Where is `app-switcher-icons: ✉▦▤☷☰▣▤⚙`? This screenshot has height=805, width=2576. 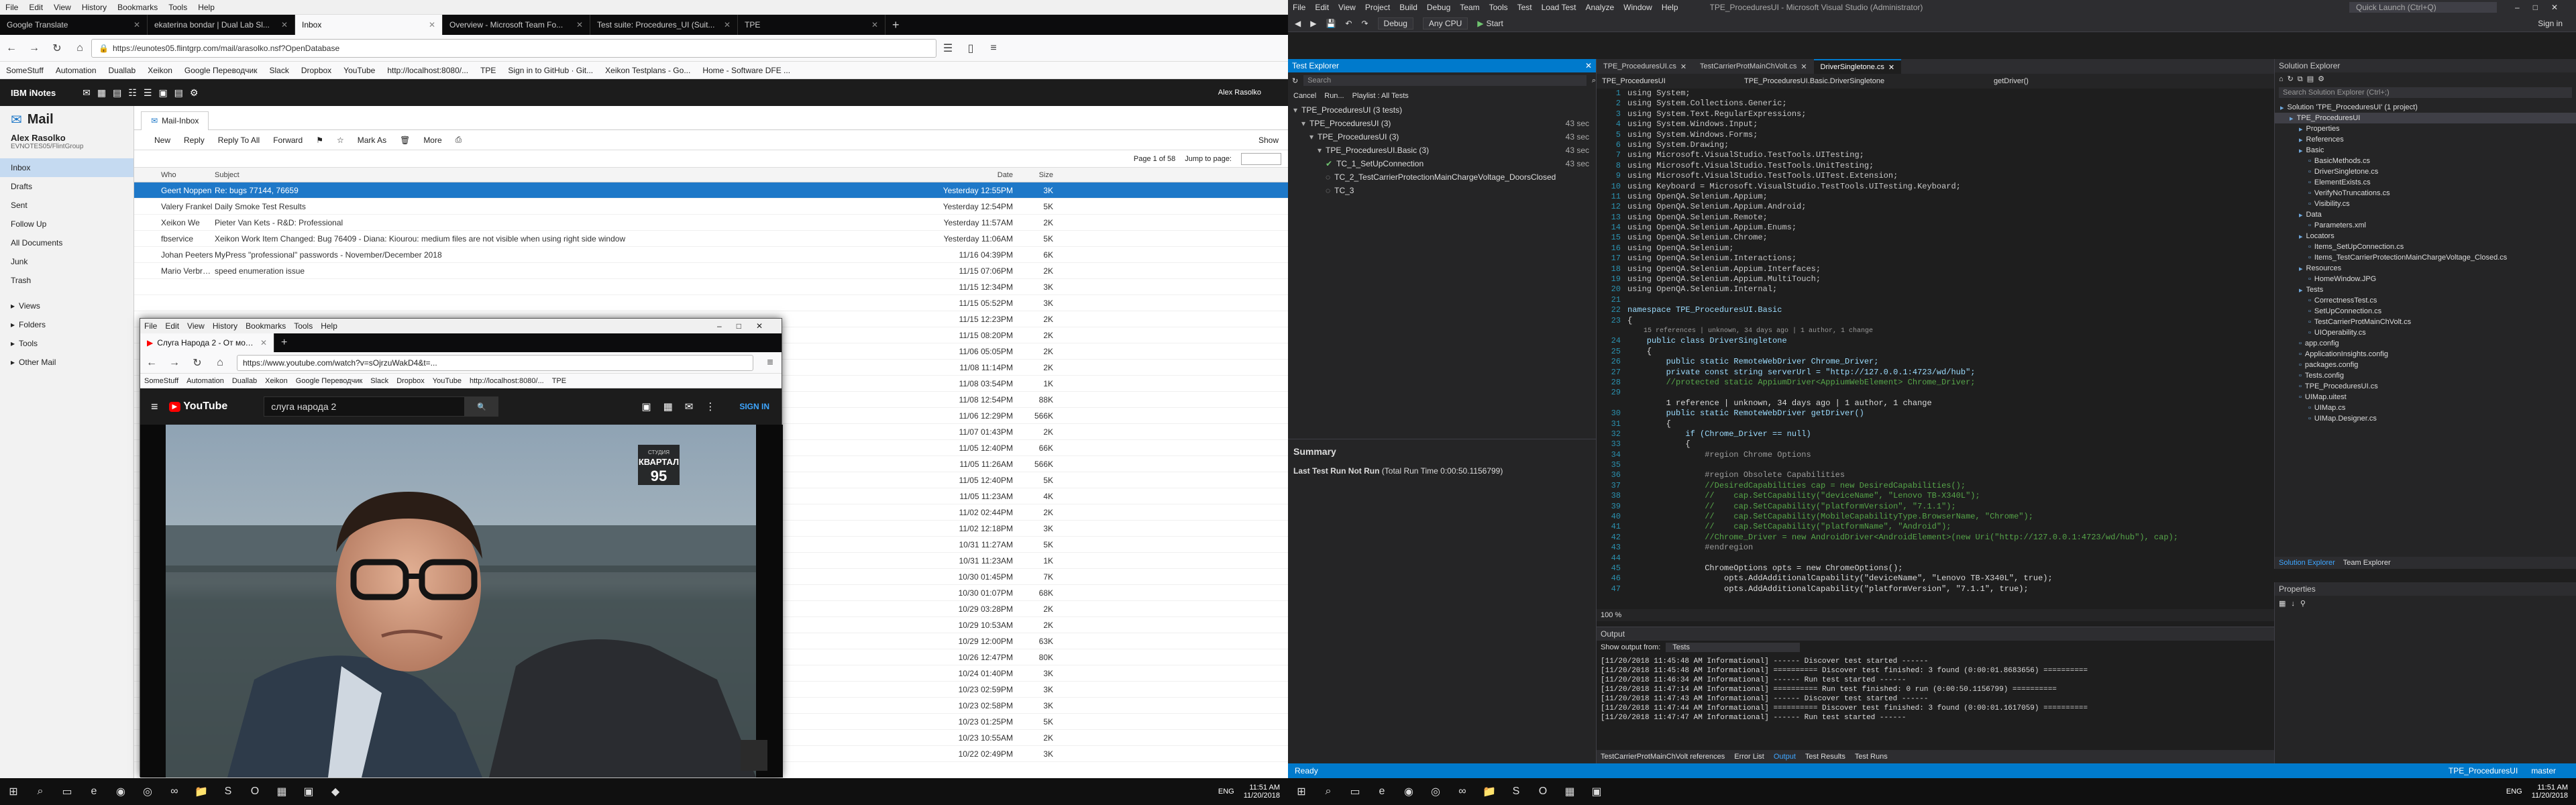 app-switcher-icons: ✉▦▤☷☰▣▤⚙ is located at coordinates (144, 93).